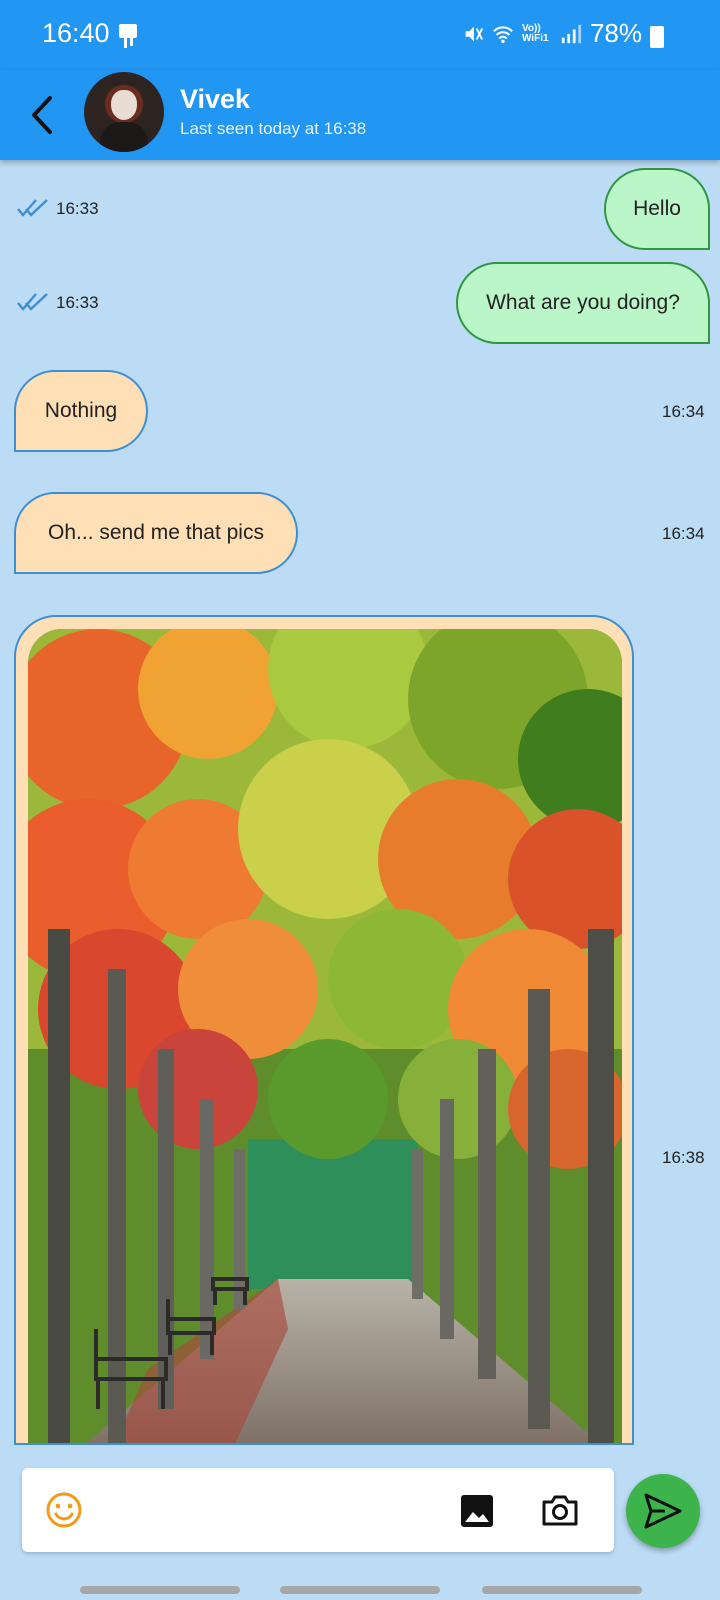 The image size is (720, 1600). I want to click on status-icons: Vo)) WiFi1 78%, so click(564, 33).